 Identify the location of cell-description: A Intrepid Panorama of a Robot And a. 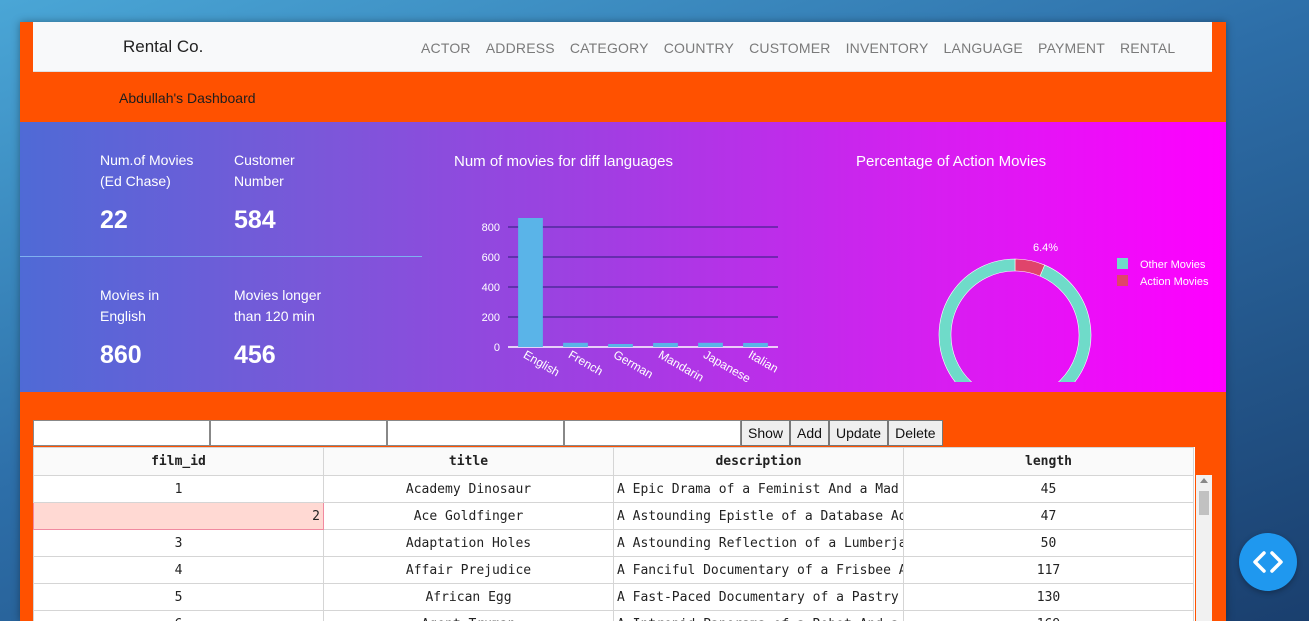
(758, 615).